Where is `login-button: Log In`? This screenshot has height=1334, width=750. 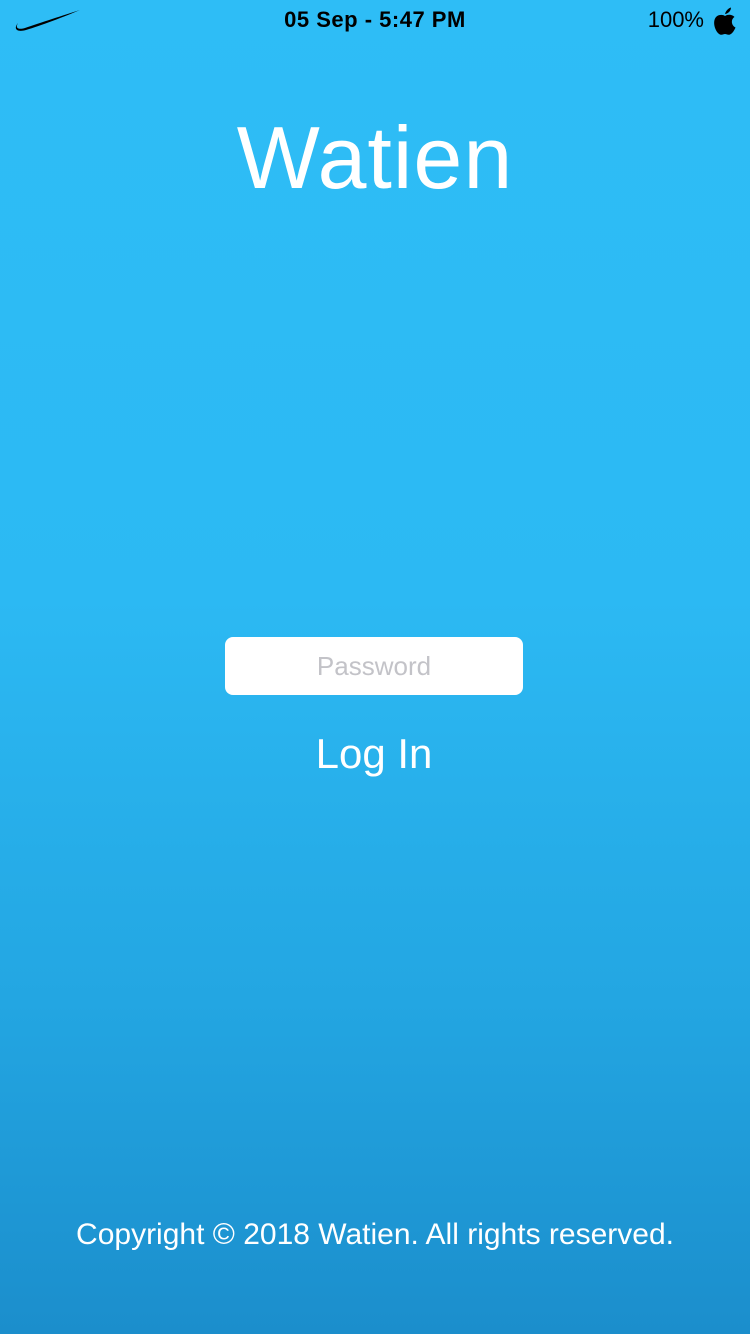 login-button: Log In is located at coordinates (374, 754).